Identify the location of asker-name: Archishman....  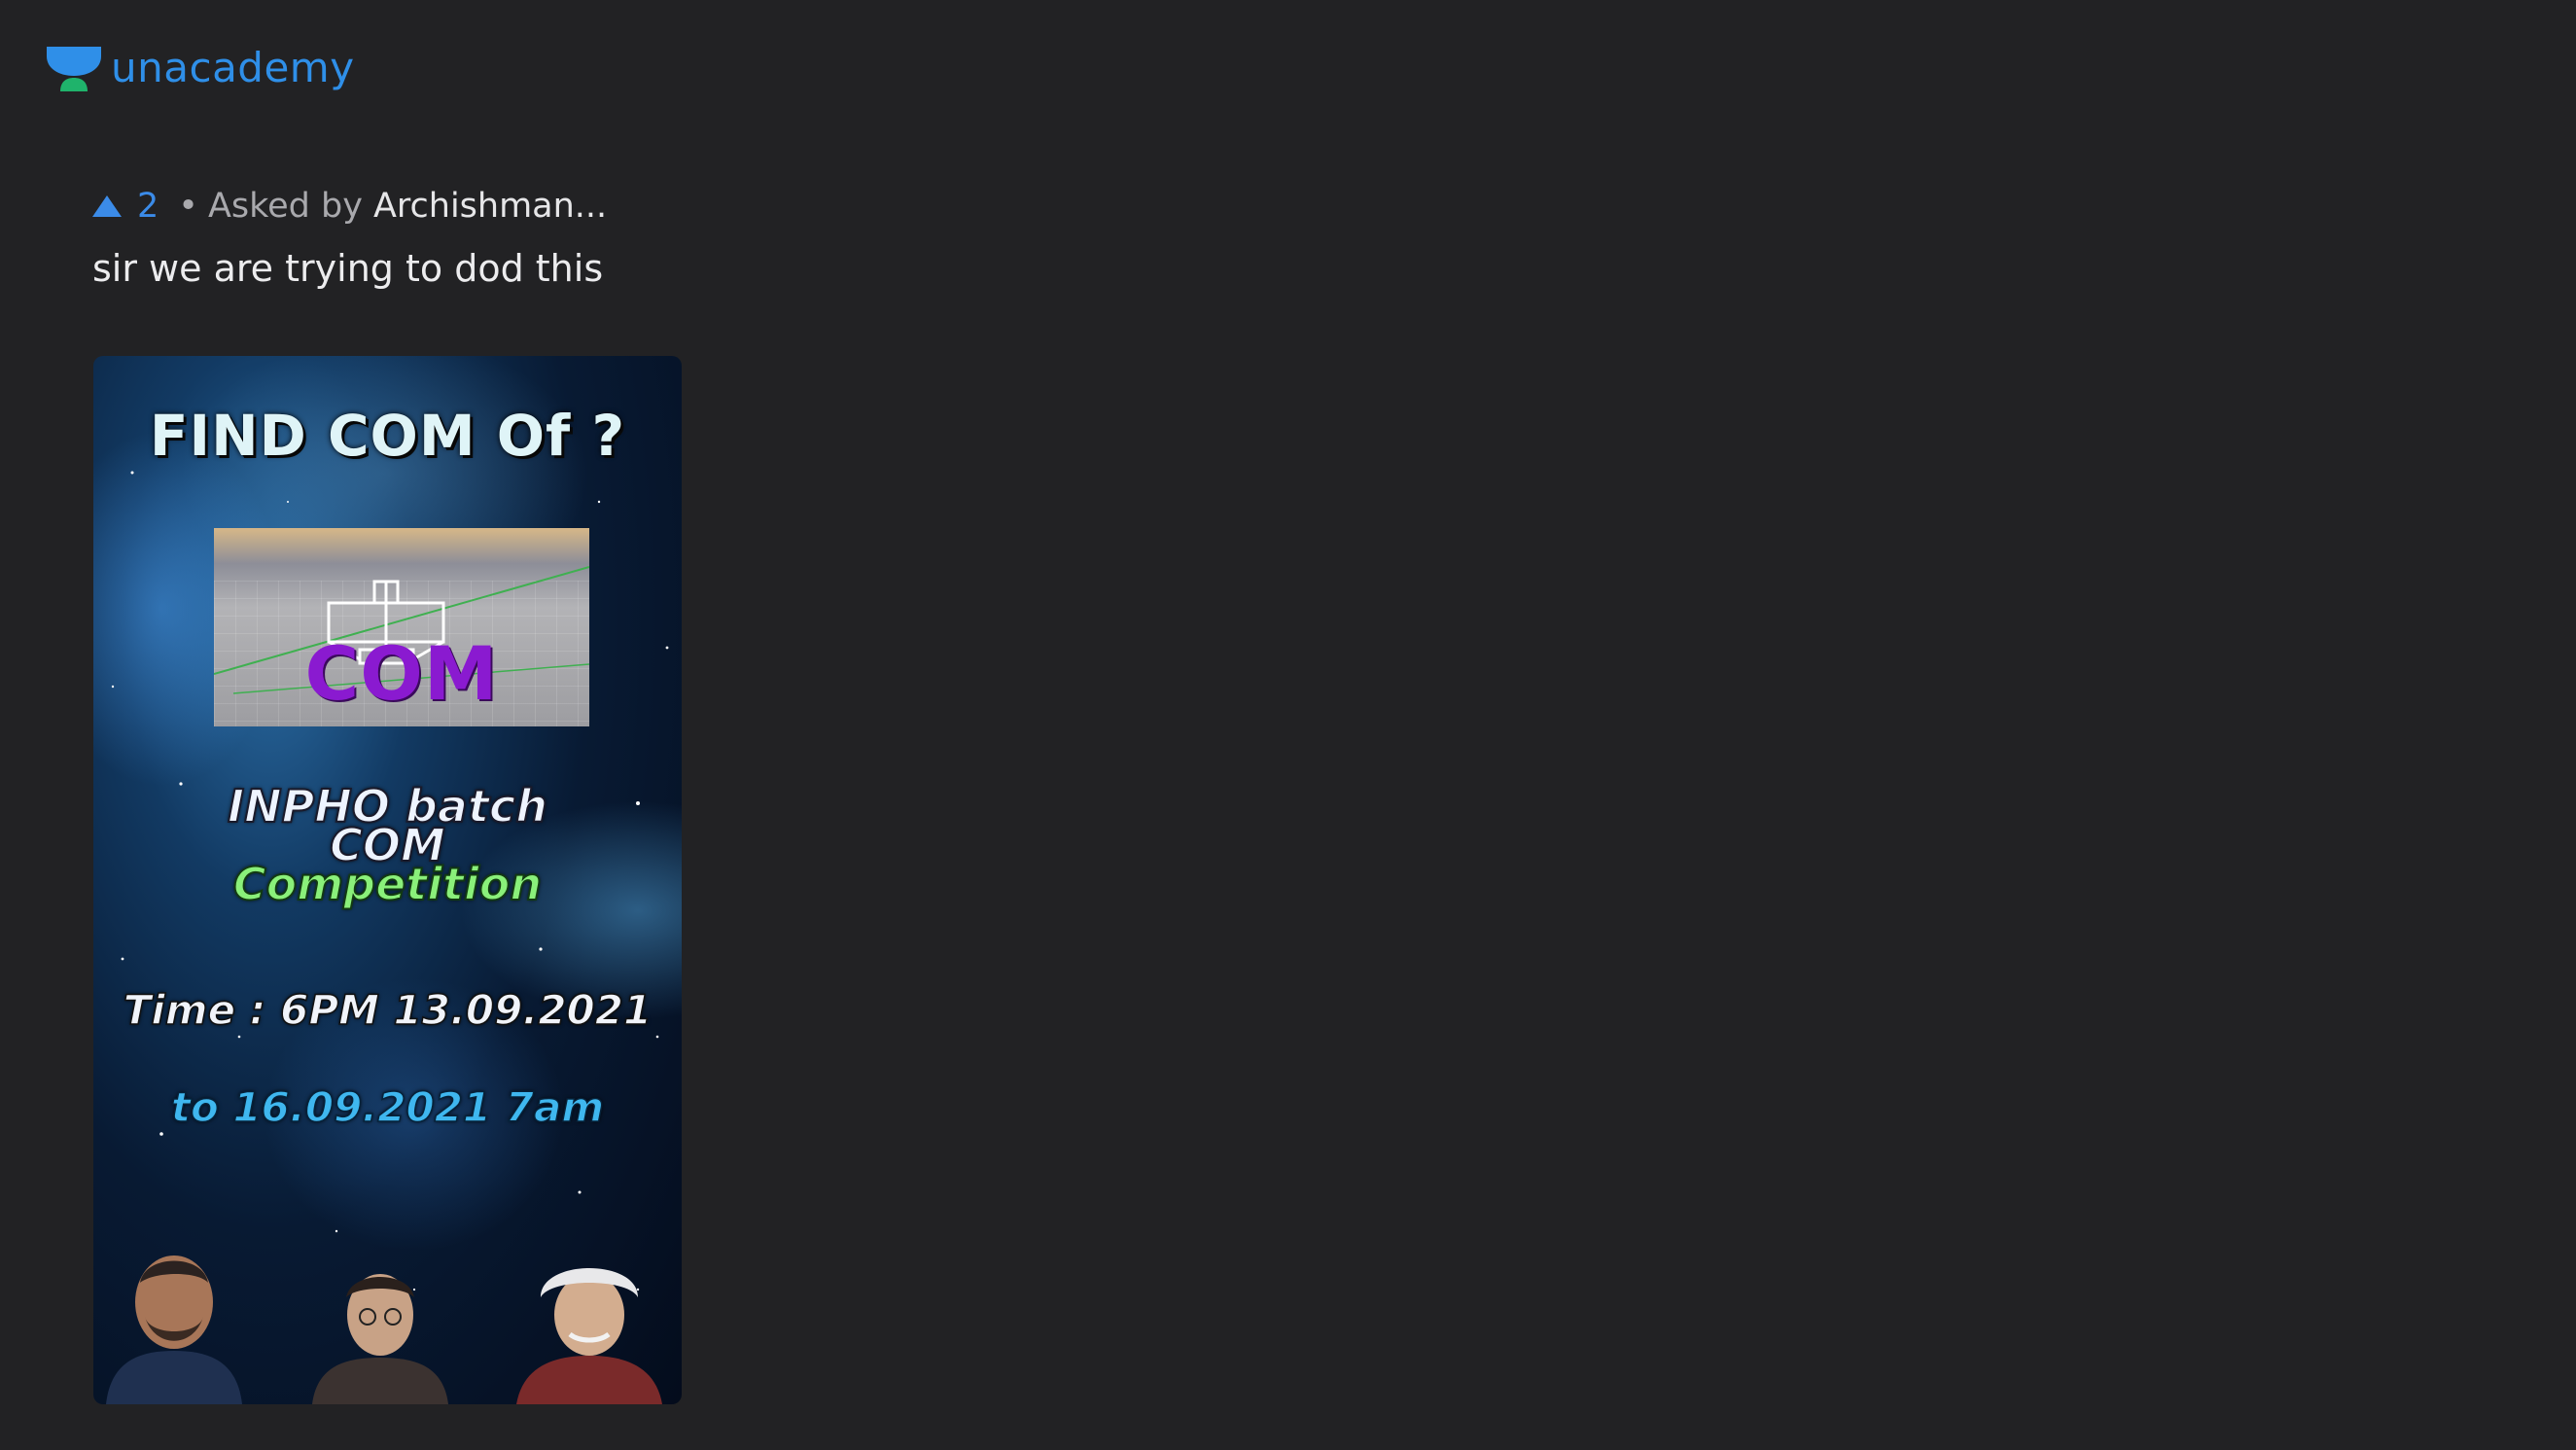
(490, 207).